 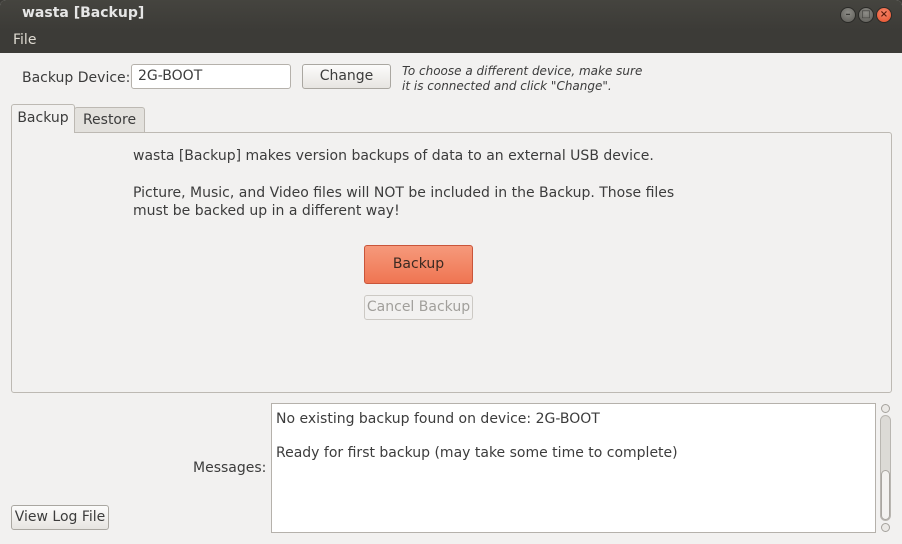 I want to click on device-hint-line-1: To choose a different device, make sure, so click(x=522, y=71).